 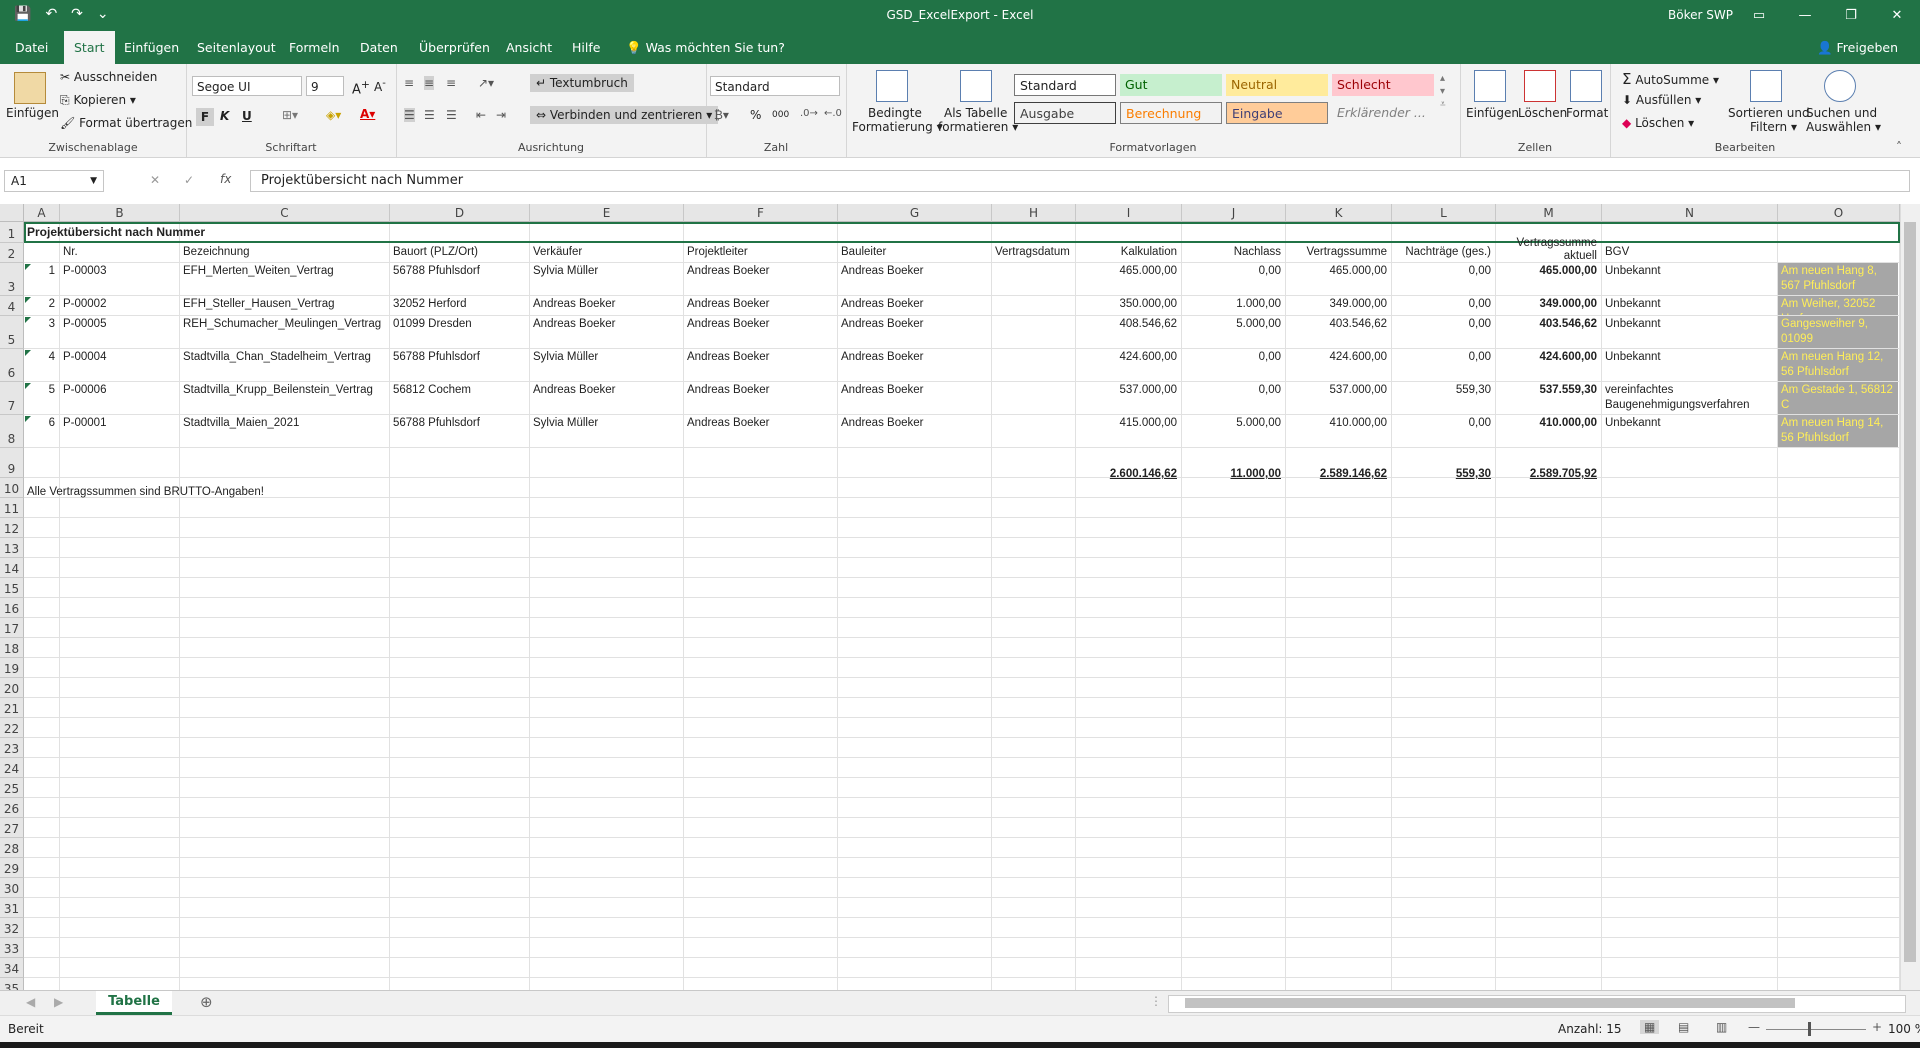 I want to click on font-size-select: 9, so click(x=325, y=86).